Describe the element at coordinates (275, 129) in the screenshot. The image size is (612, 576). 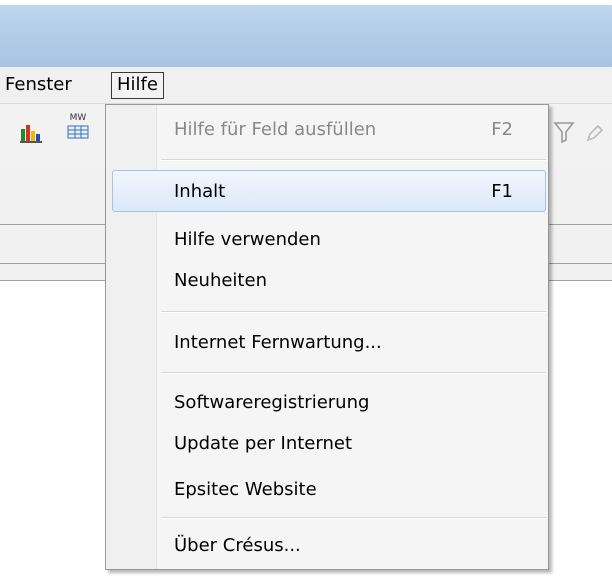
I see `menu-item-label: Hilfe für Feld ausfüllen` at that location.